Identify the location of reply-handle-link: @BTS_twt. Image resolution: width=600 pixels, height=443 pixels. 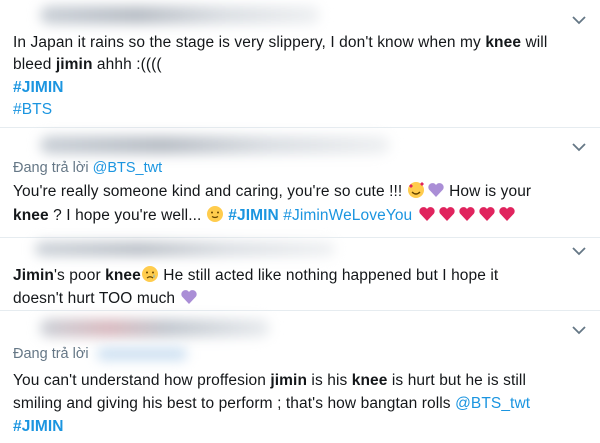
(128, 168).